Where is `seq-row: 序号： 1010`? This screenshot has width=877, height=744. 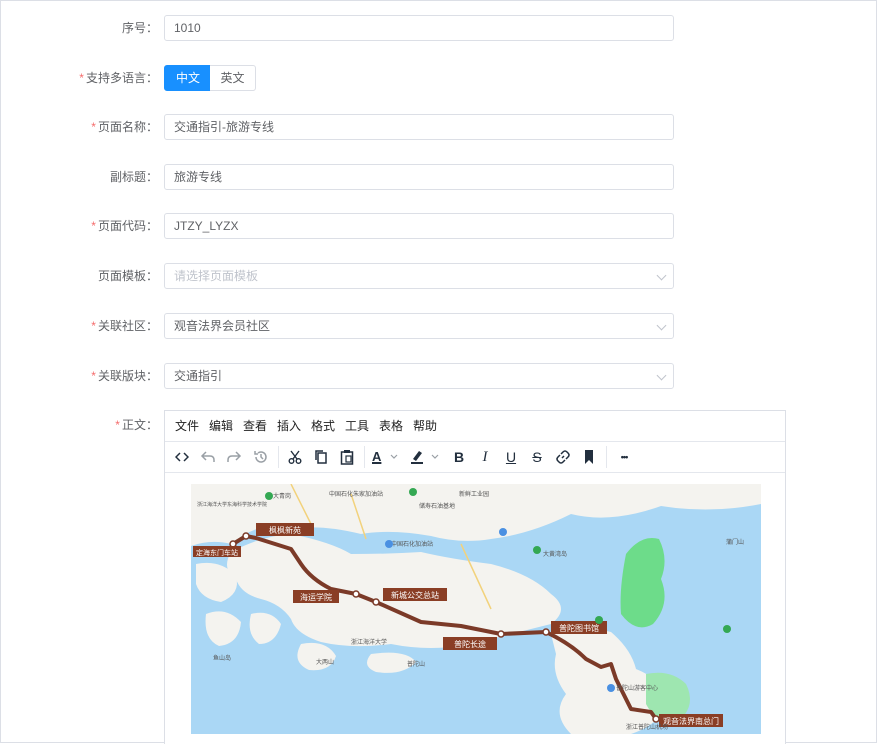 seq-row: 序号： 1010 is located at coordinates (438, 28).